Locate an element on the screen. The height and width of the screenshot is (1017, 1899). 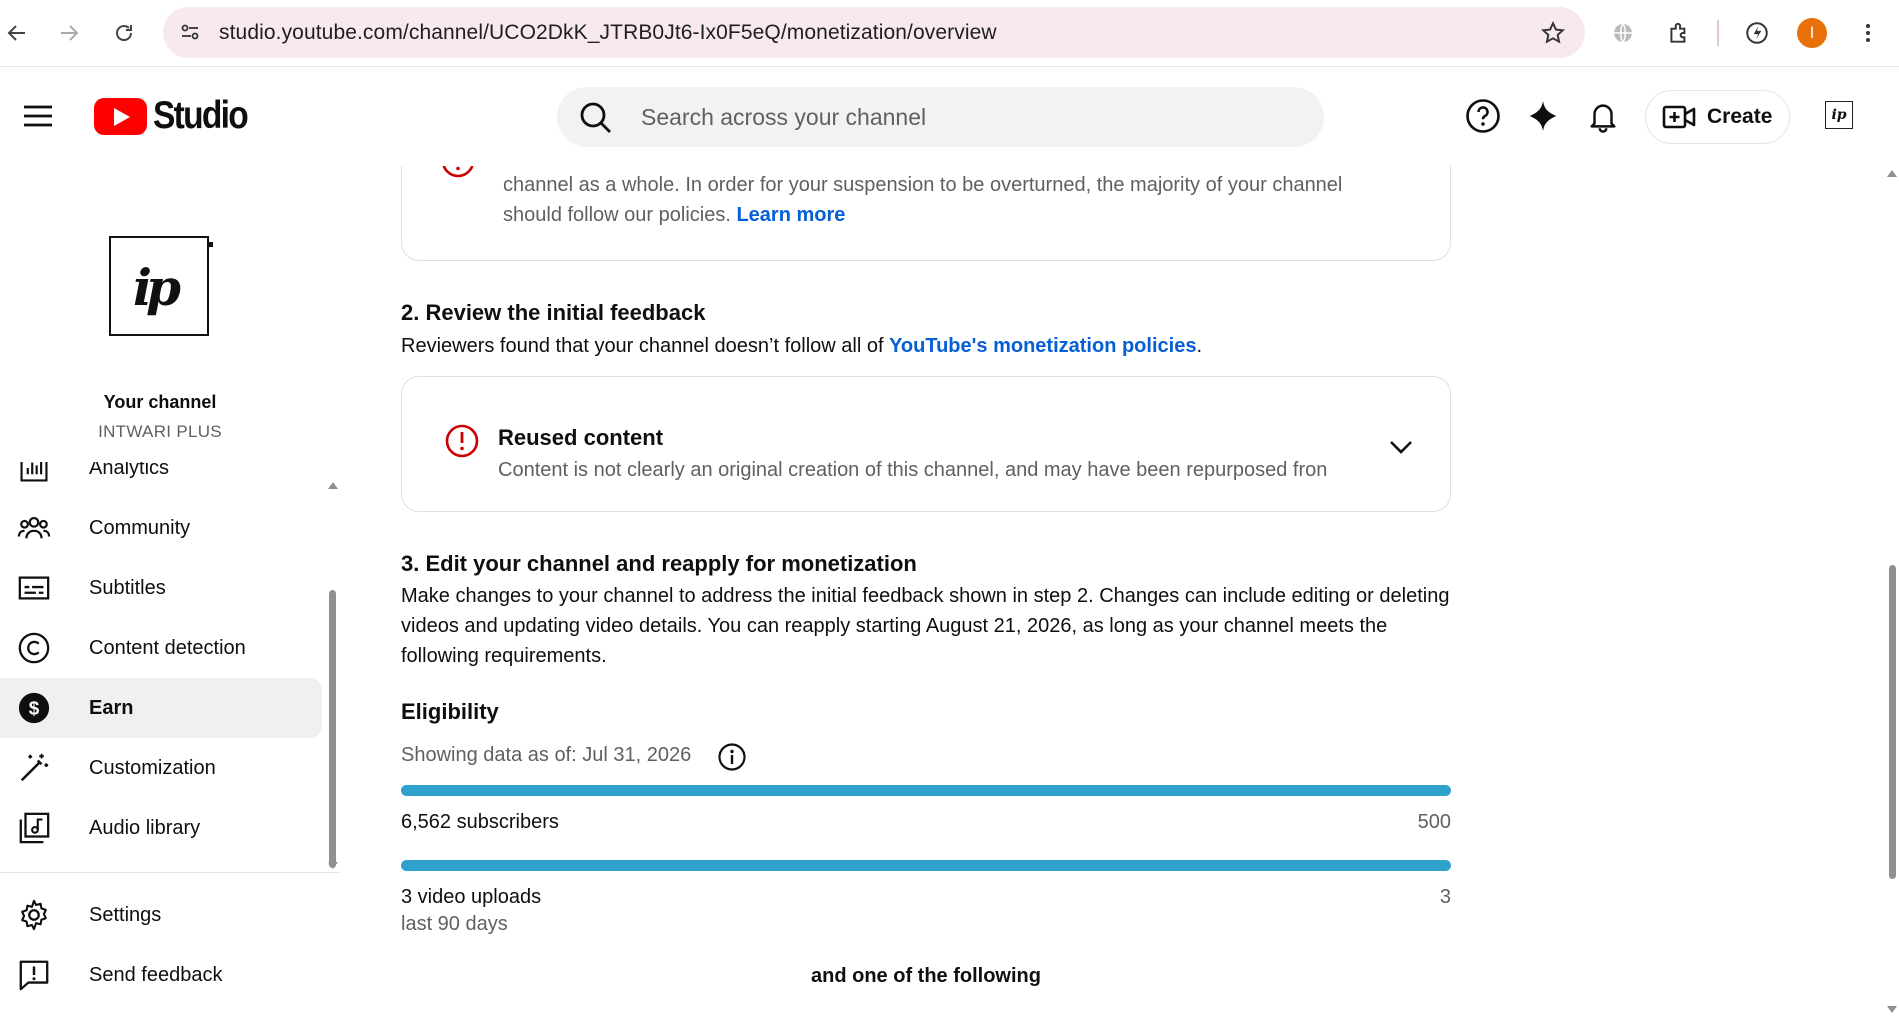
uploads-target: 3 is located at coordinates (1445, 897).